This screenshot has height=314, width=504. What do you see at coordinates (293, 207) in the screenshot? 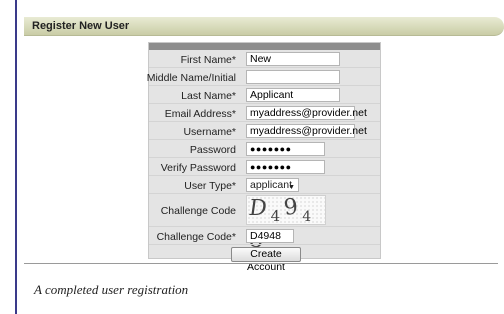
I see `captcha-char: 9` at bounding box center [293, 207].